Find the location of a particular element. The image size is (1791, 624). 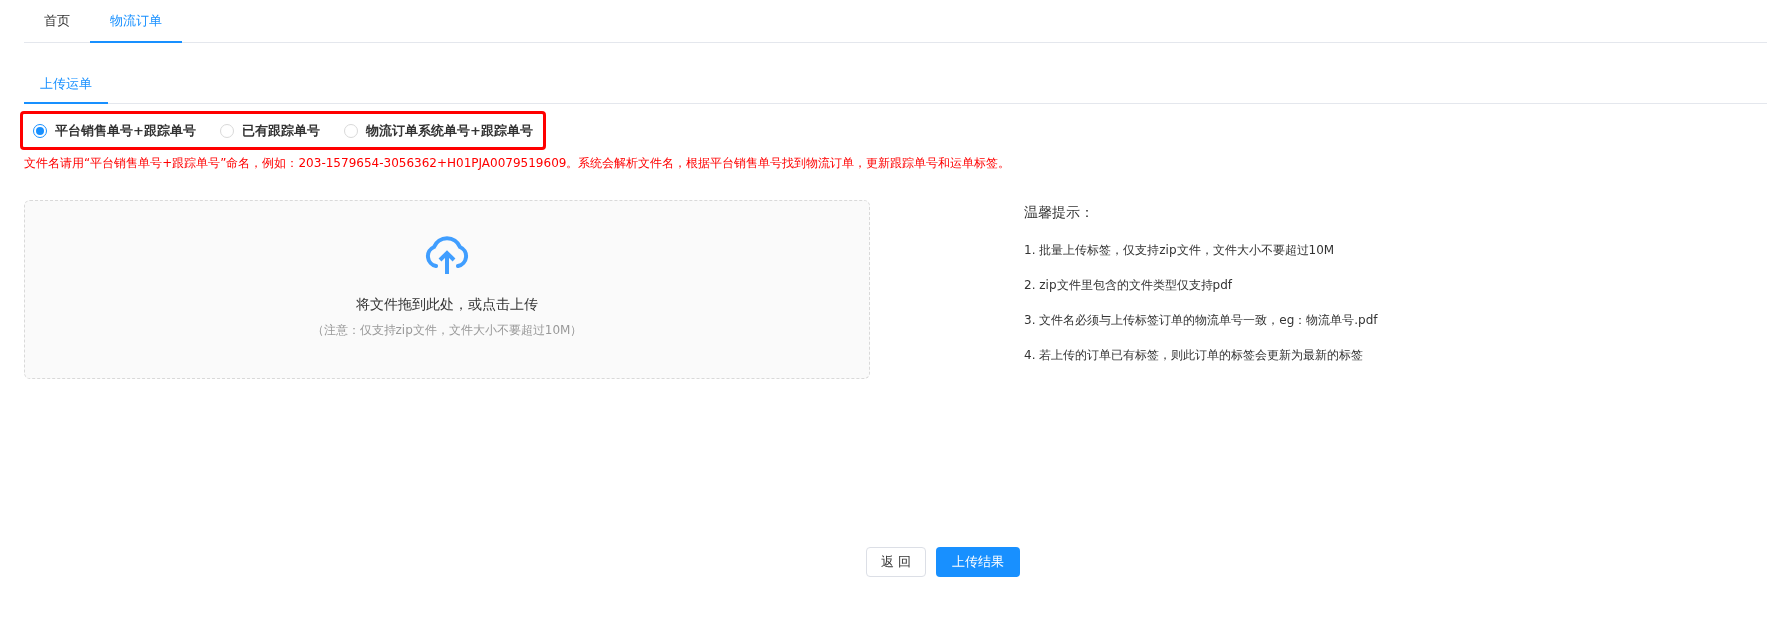

radio-label: 物流订单系统单号+跟踪单号 is located at coordinates (449, 130).